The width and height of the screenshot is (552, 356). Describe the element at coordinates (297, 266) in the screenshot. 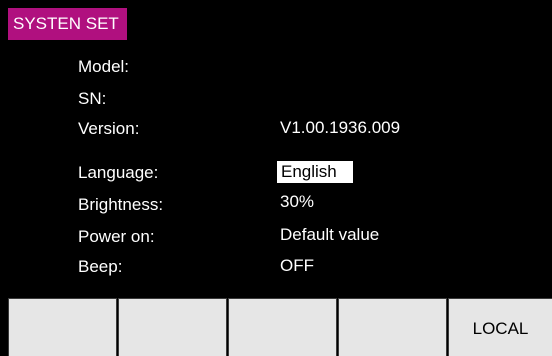

I see `beep-value: OFF` at that location.